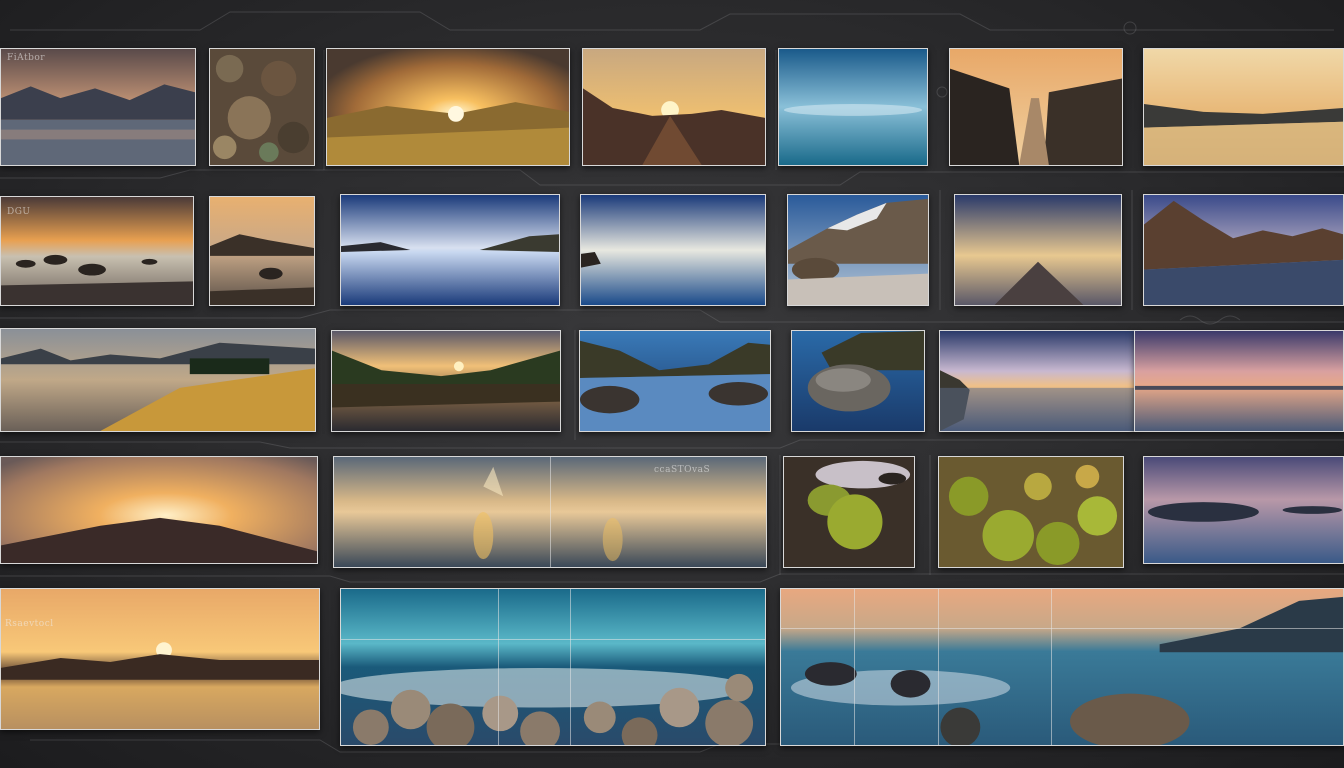 This screenshot has height=768, width=1344. Describe the element at coordinates (19, 212) in the screenshot. I see `photo-watermark: DGU` at that location.